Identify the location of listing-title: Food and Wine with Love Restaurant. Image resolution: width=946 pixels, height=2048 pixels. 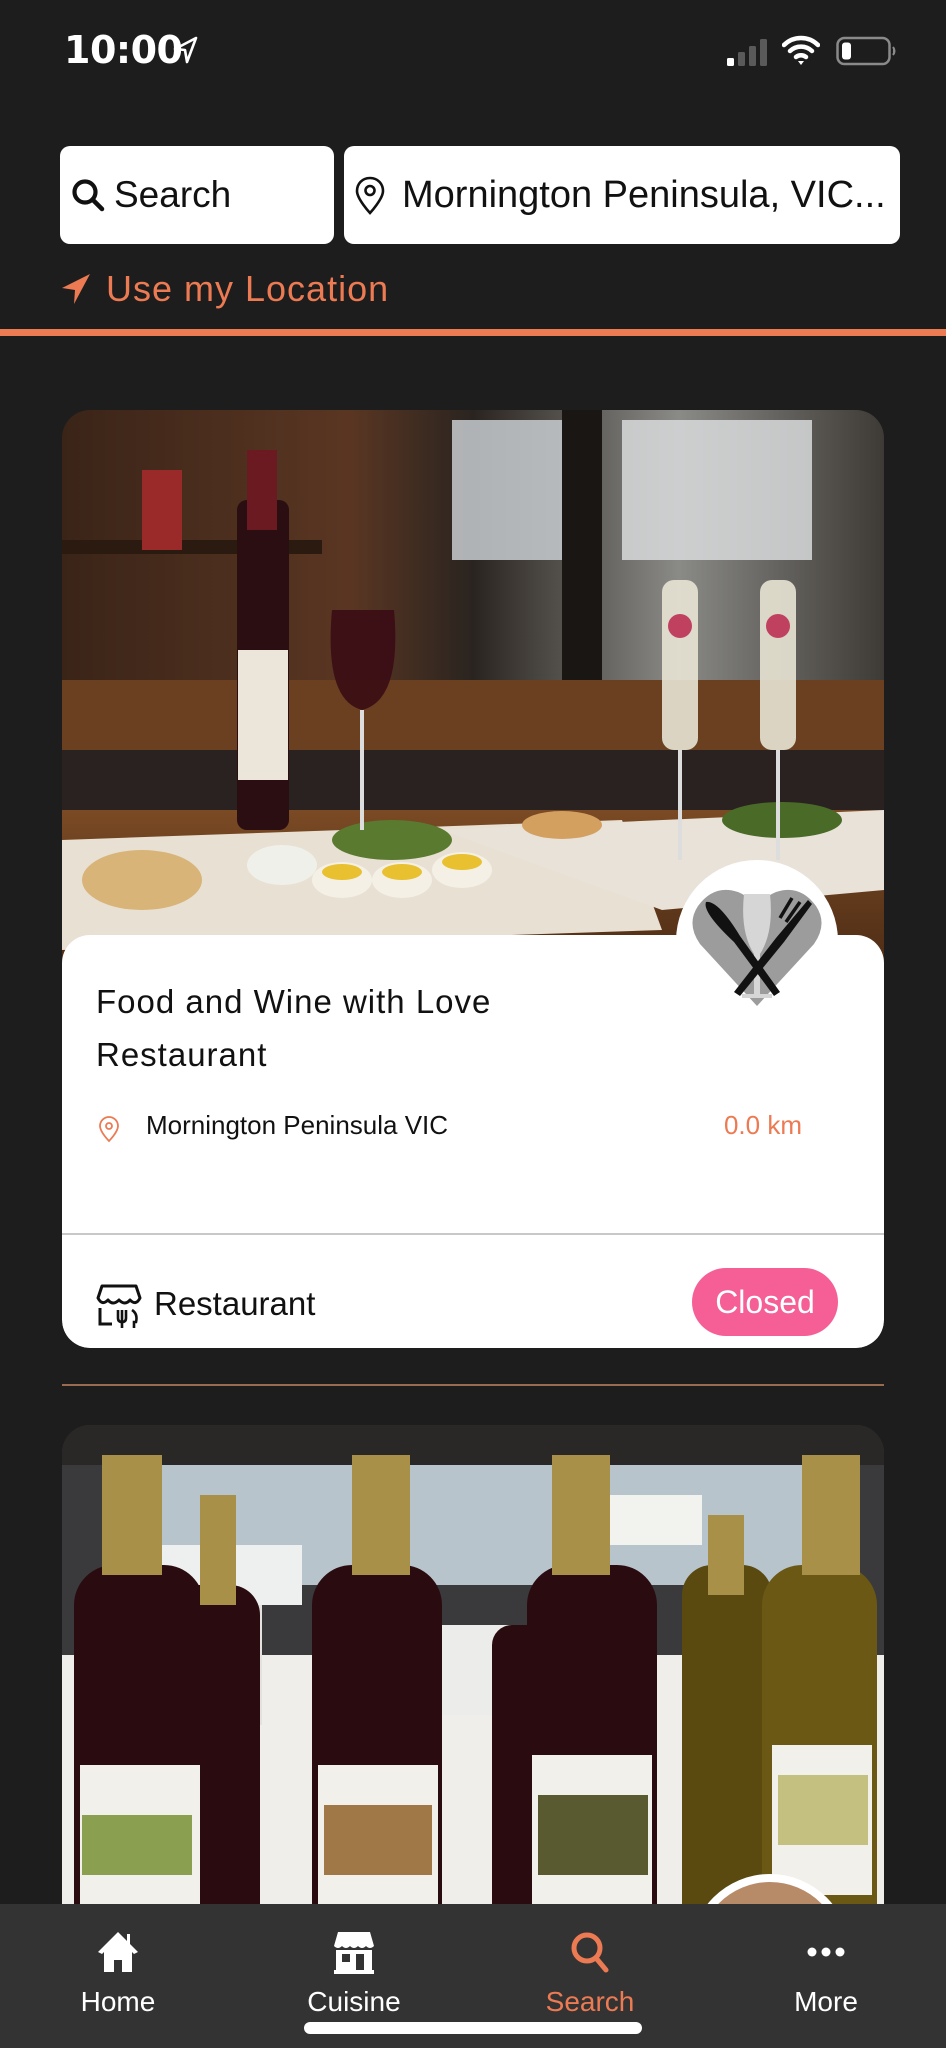
(356, 1028).